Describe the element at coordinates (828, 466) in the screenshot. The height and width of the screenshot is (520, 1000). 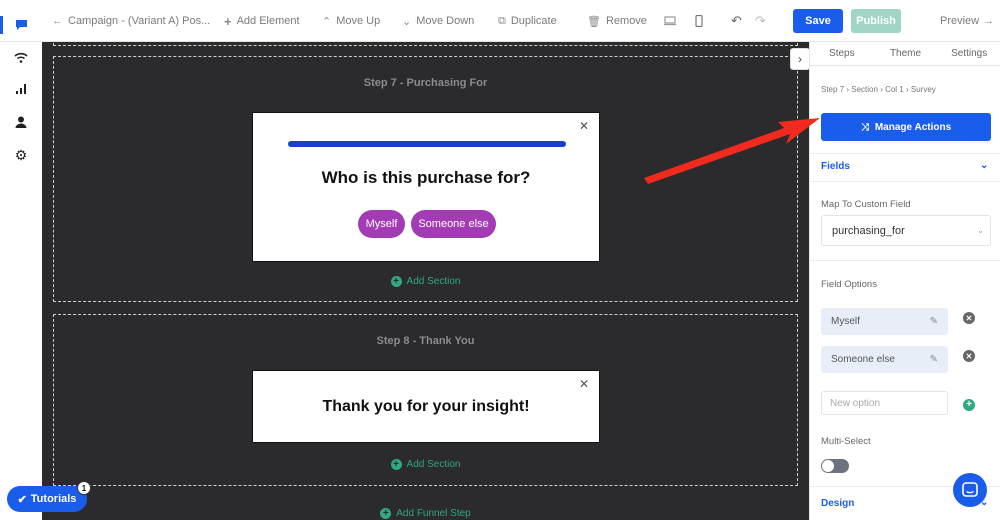
I see `toggle-knob` at that location.